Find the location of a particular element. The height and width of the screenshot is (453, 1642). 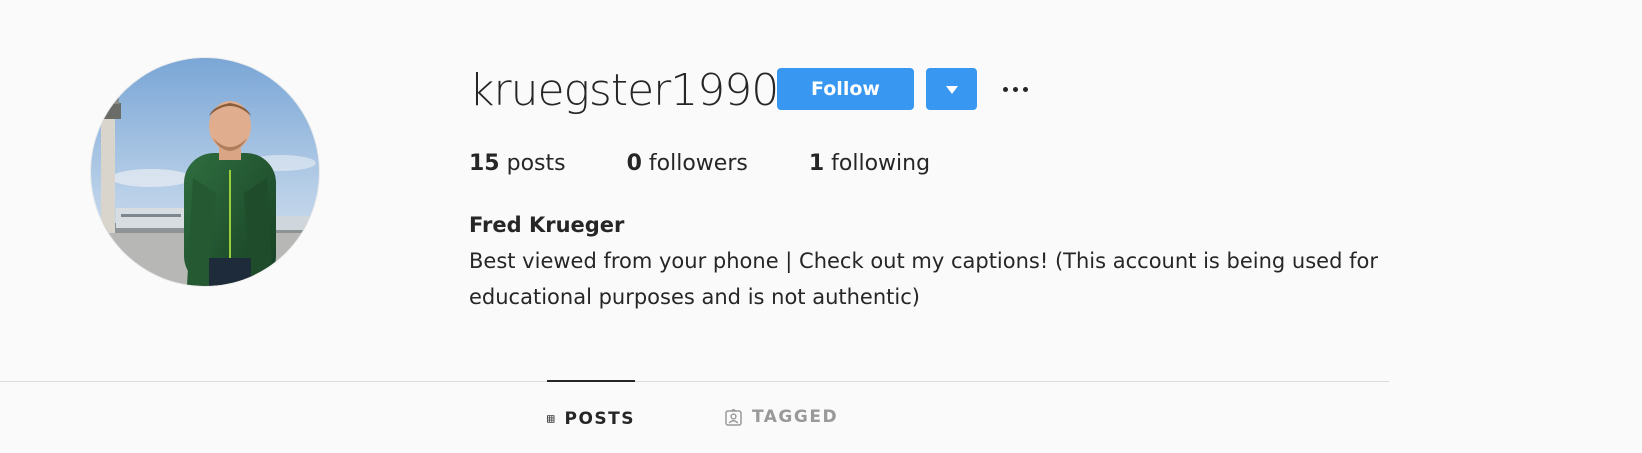

follow-button: Follow is located at coordinates (845, 89).